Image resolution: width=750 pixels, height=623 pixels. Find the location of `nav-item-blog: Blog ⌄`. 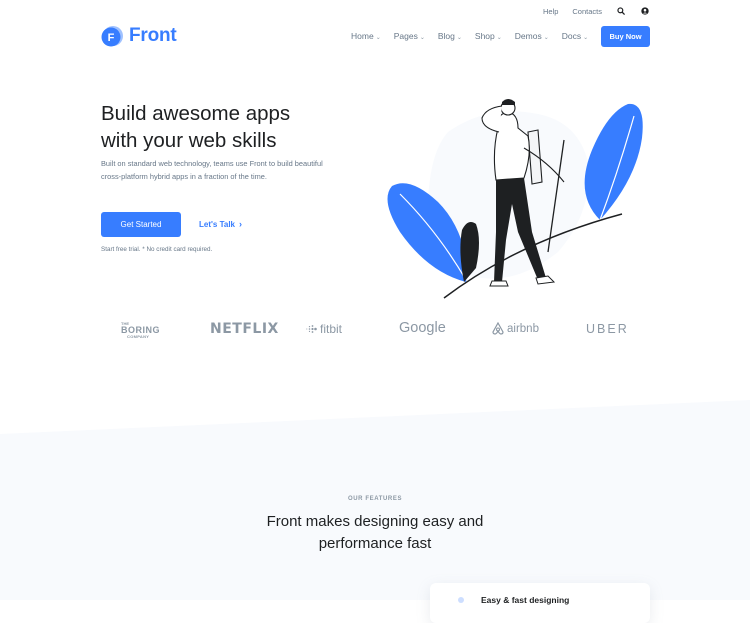

nav-item-blog: Blog ⌄ is located at coordinates (450, 36).